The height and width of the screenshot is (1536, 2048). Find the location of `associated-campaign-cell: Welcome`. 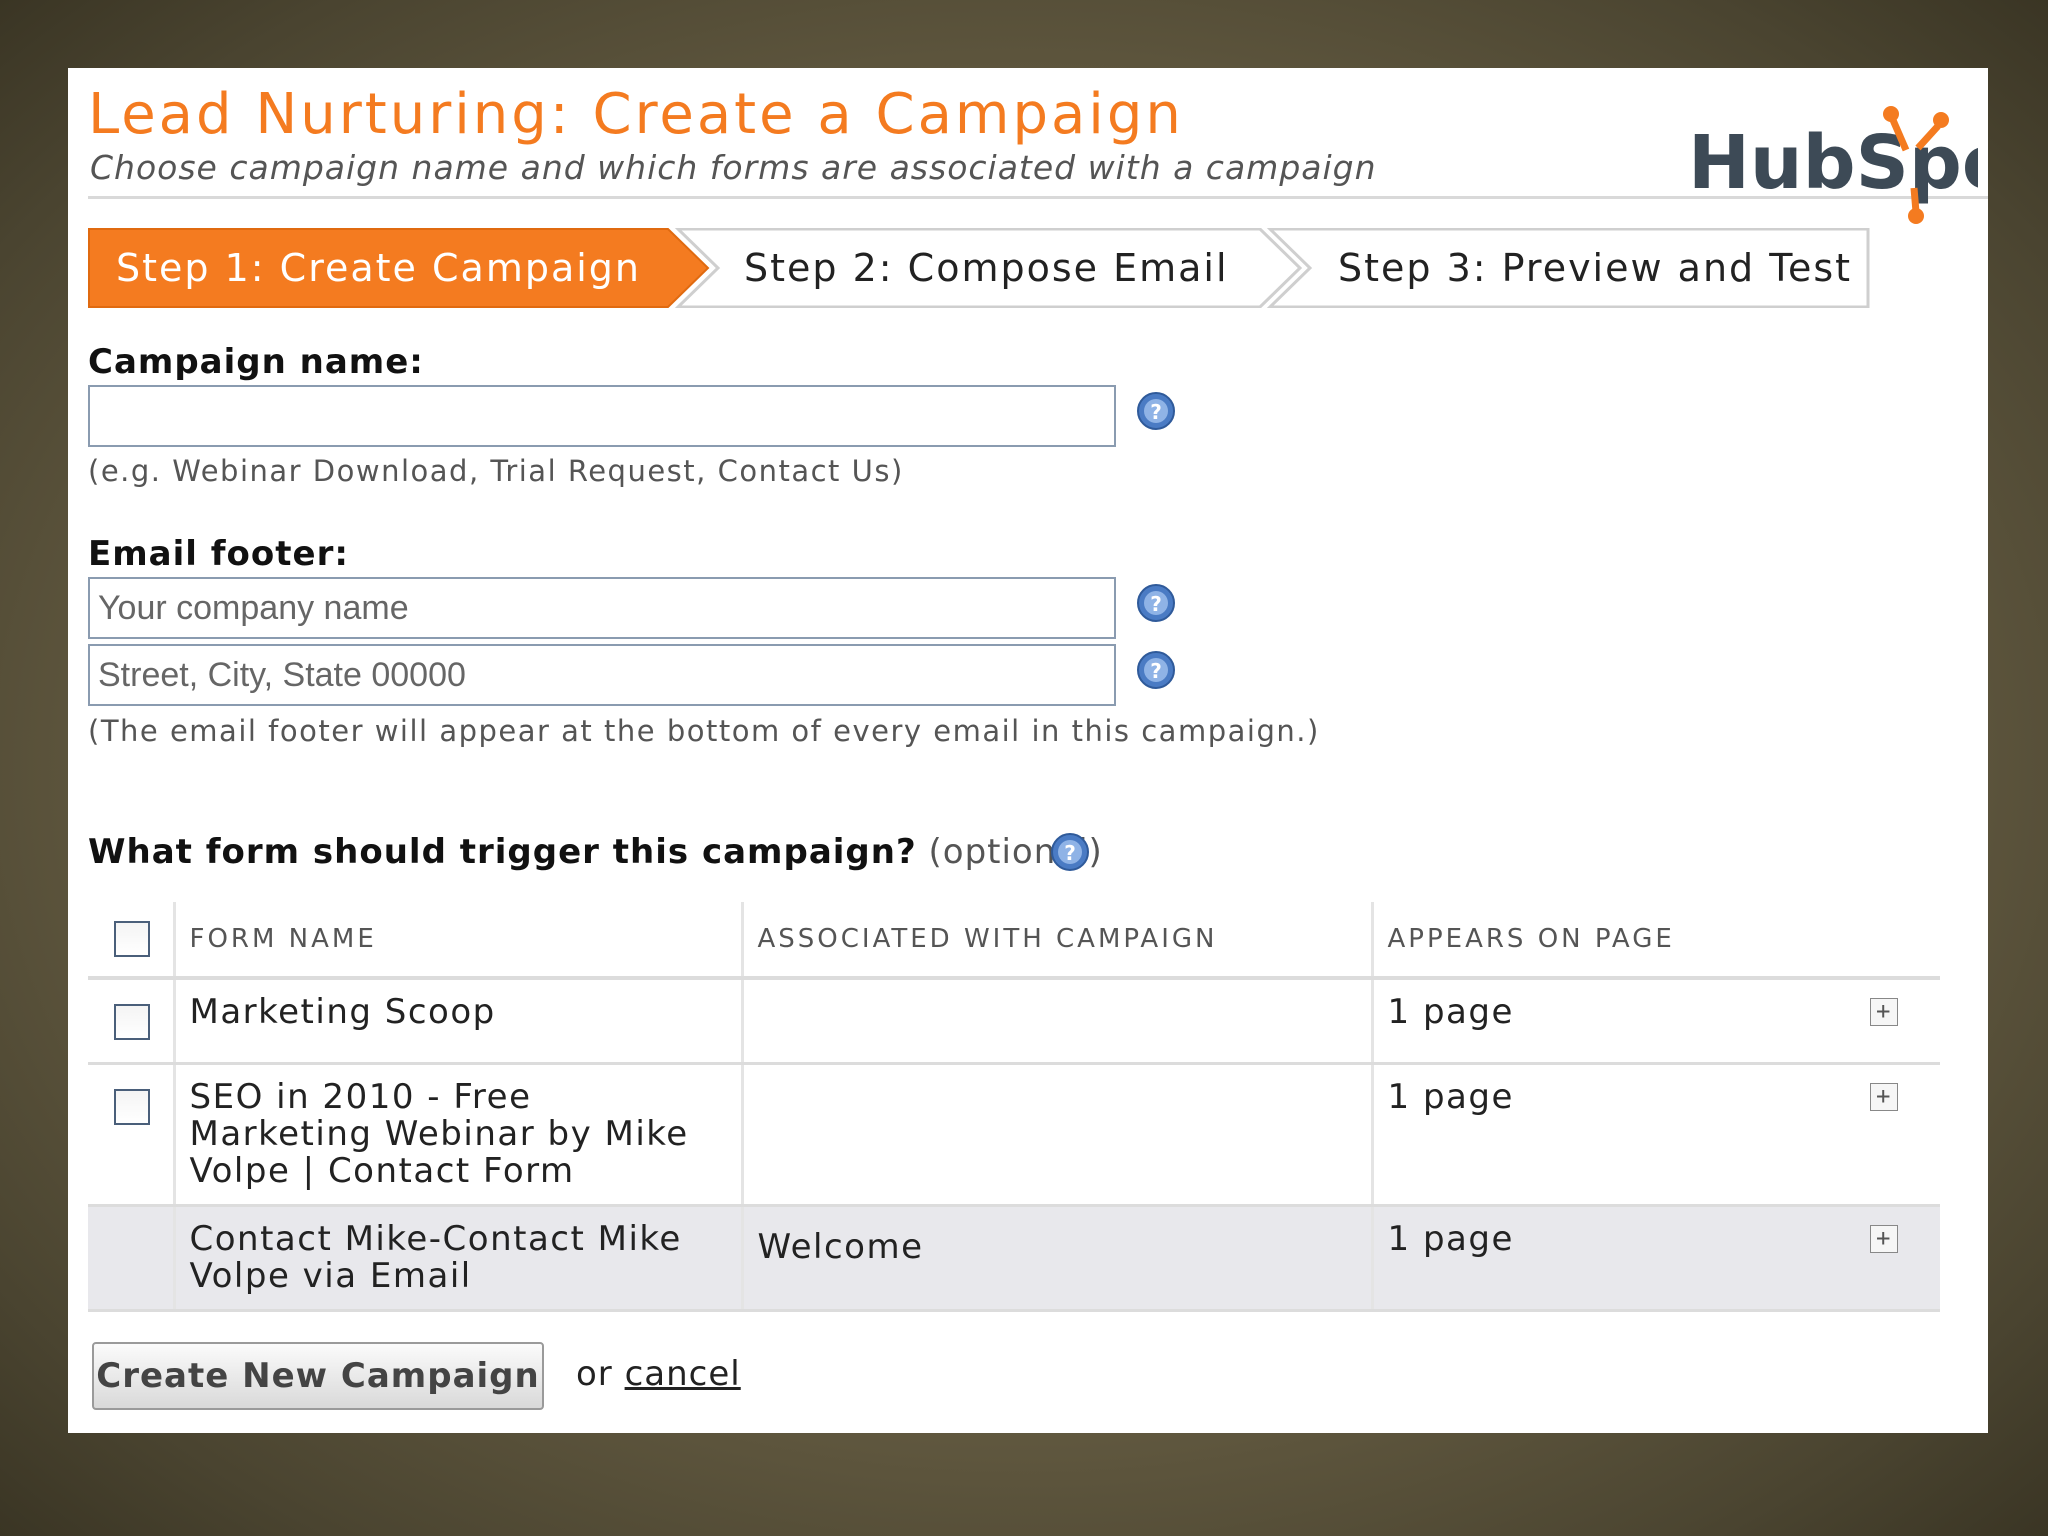

associated-campaign-cell: Welcome is located at coordinates (1056, 1258).